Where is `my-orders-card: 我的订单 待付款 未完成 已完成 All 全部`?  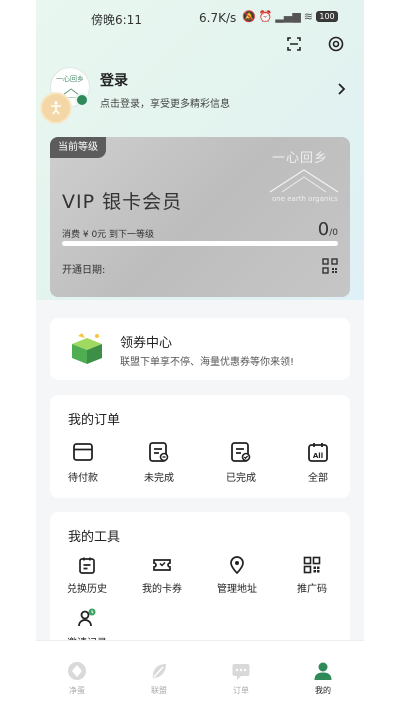 my-orders-card: 我的订单 待付款 未完成 已完成 All 全部 is located at coordinates (200, 446).